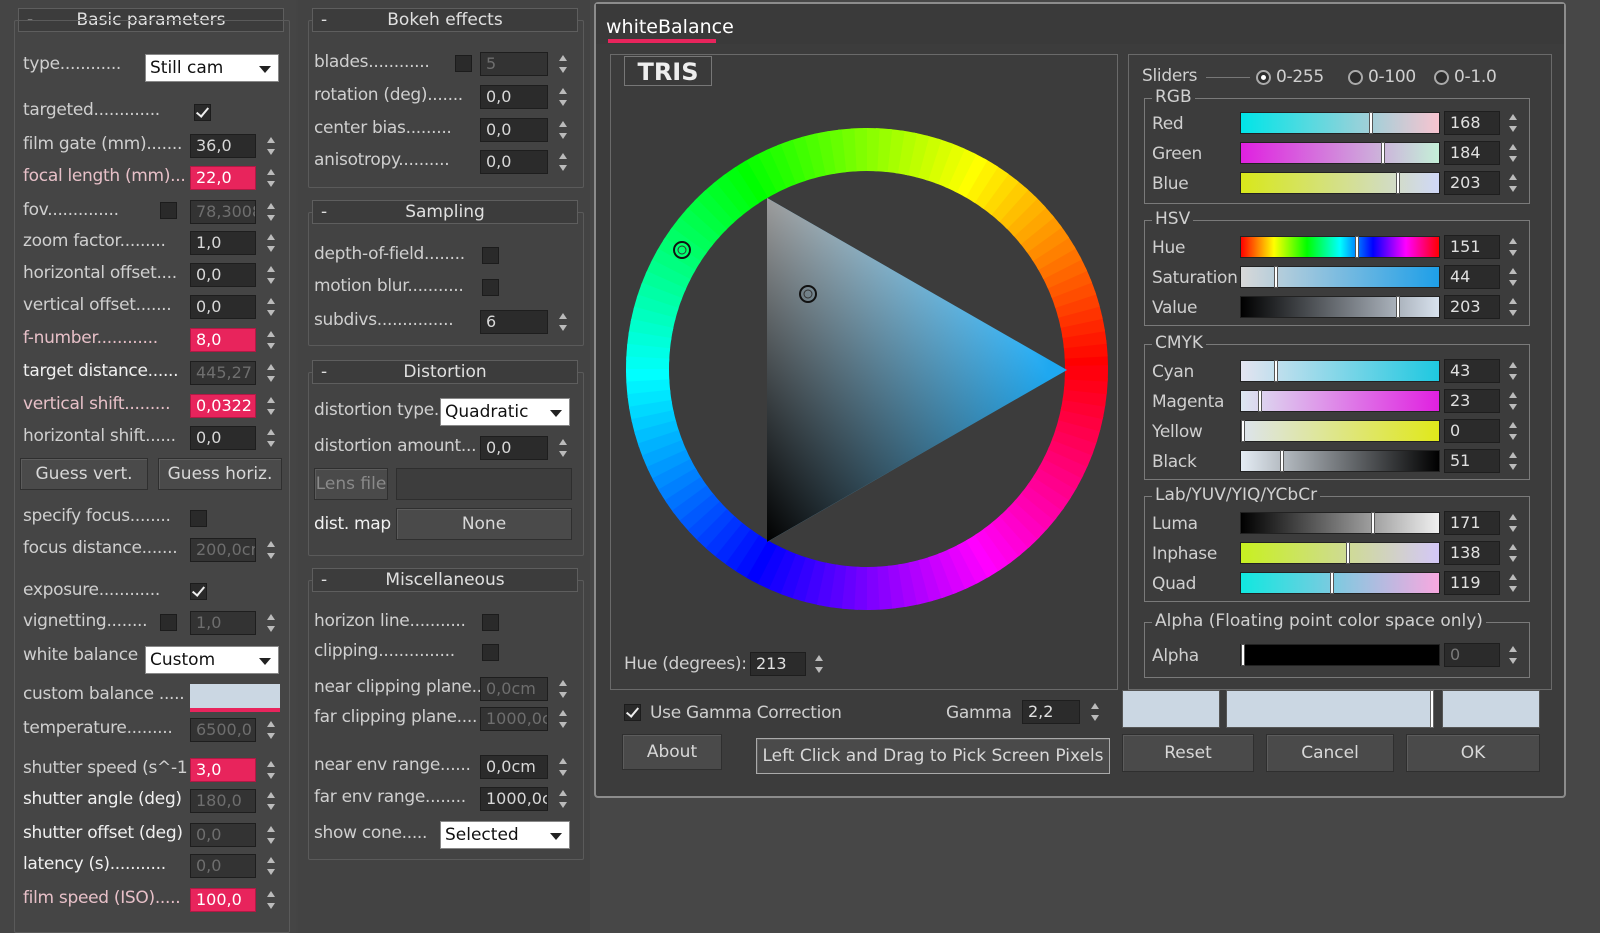 This screenshot has width=1600, height=933. Describe the element at coordinates (1095, 712) in the screenshot. I see `gamma-spinner` at that location.